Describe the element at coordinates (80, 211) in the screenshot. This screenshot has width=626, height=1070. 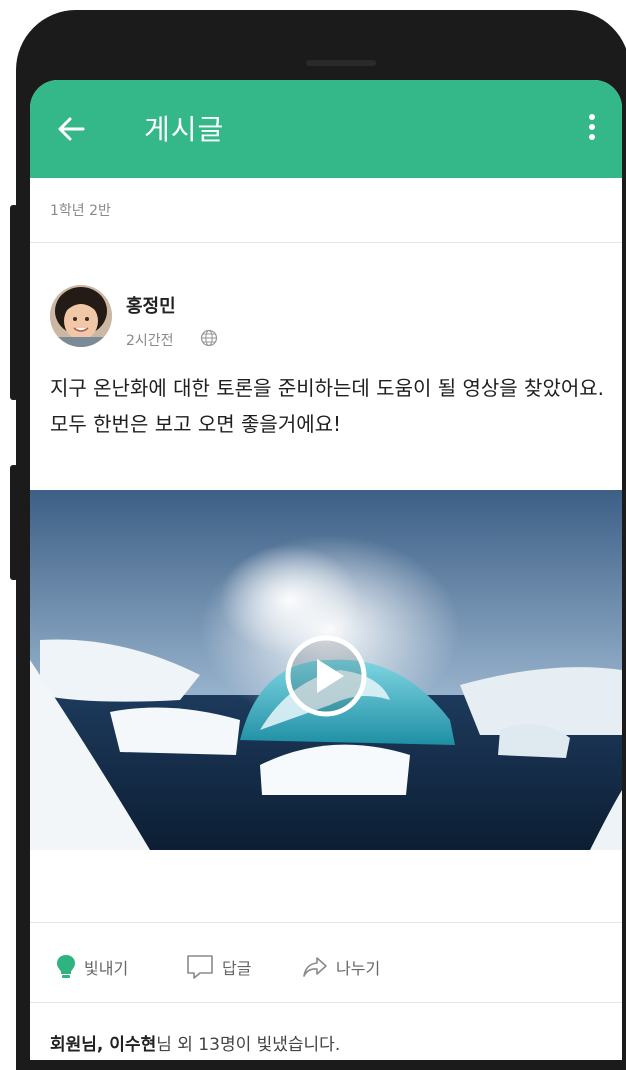
I see `group-label: 1학년 2반` at that location.